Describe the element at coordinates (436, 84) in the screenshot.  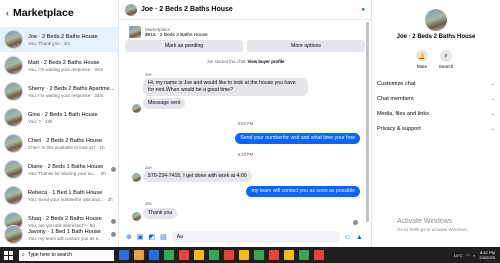
I see `accordion-customize-chat: Customize chat ⌄` at that location.